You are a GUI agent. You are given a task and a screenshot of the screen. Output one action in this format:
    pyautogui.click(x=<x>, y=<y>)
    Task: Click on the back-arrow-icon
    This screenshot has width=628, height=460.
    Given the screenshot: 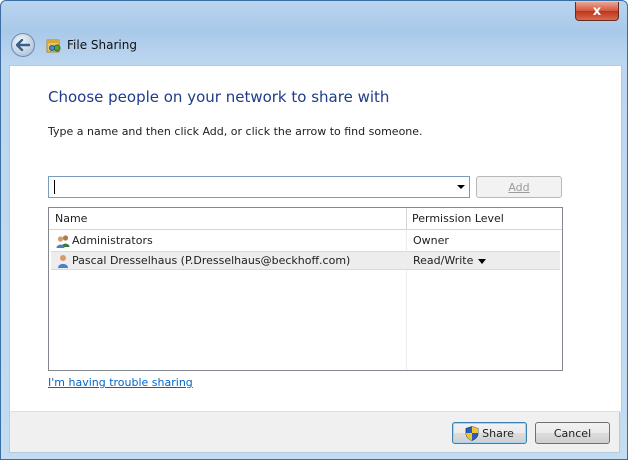 What is the action you would take?
    pyautogui.click(x=23, y=45)
    